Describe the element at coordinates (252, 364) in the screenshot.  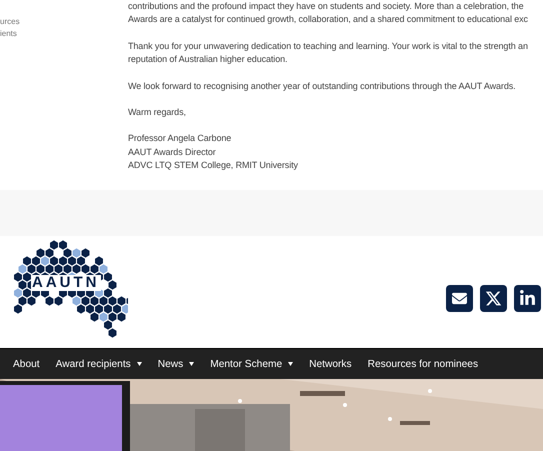
I see `nav-link: Mentor Scheme` at that location.